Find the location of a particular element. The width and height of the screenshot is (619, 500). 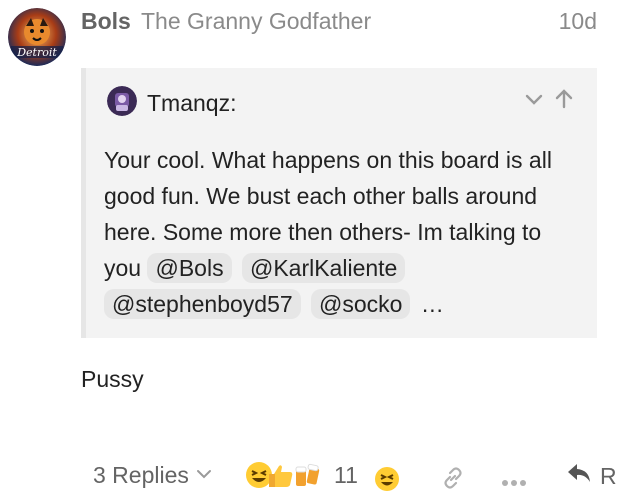

reply-button: R is located at coordinates (591, 476).